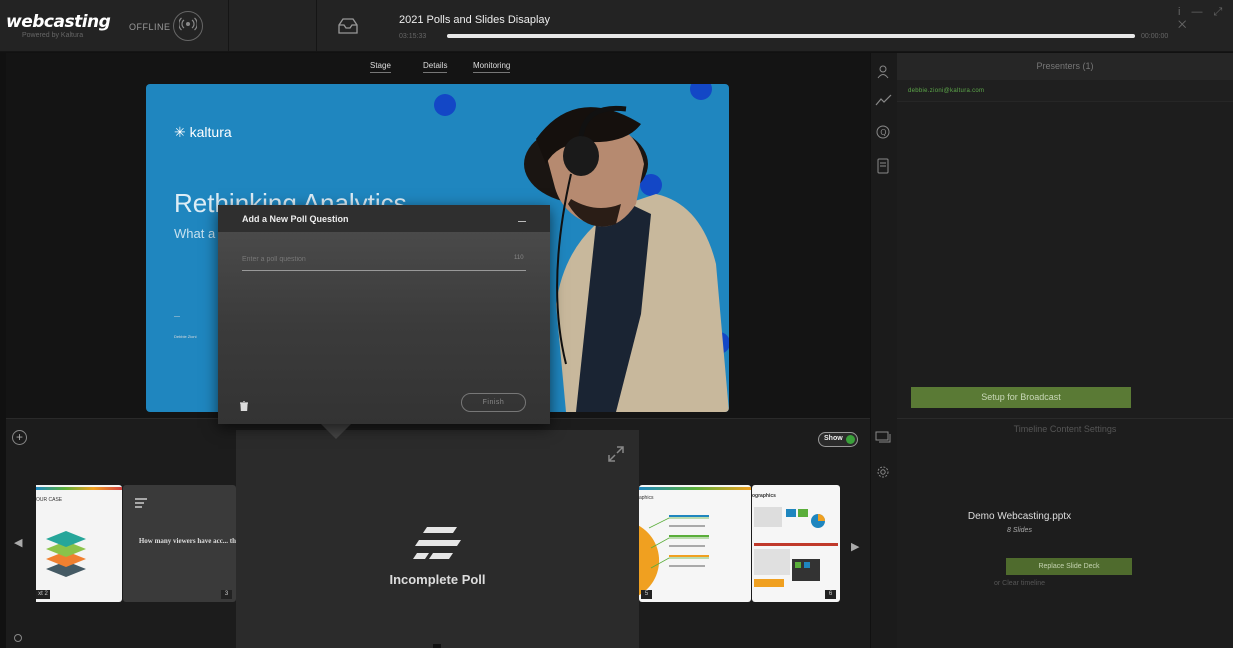 The height and width of the screenshot is (648, 1233). Describe the element at coordinates (646, 498) in the screenshot. I see `thumb-title: aphics` at that location.